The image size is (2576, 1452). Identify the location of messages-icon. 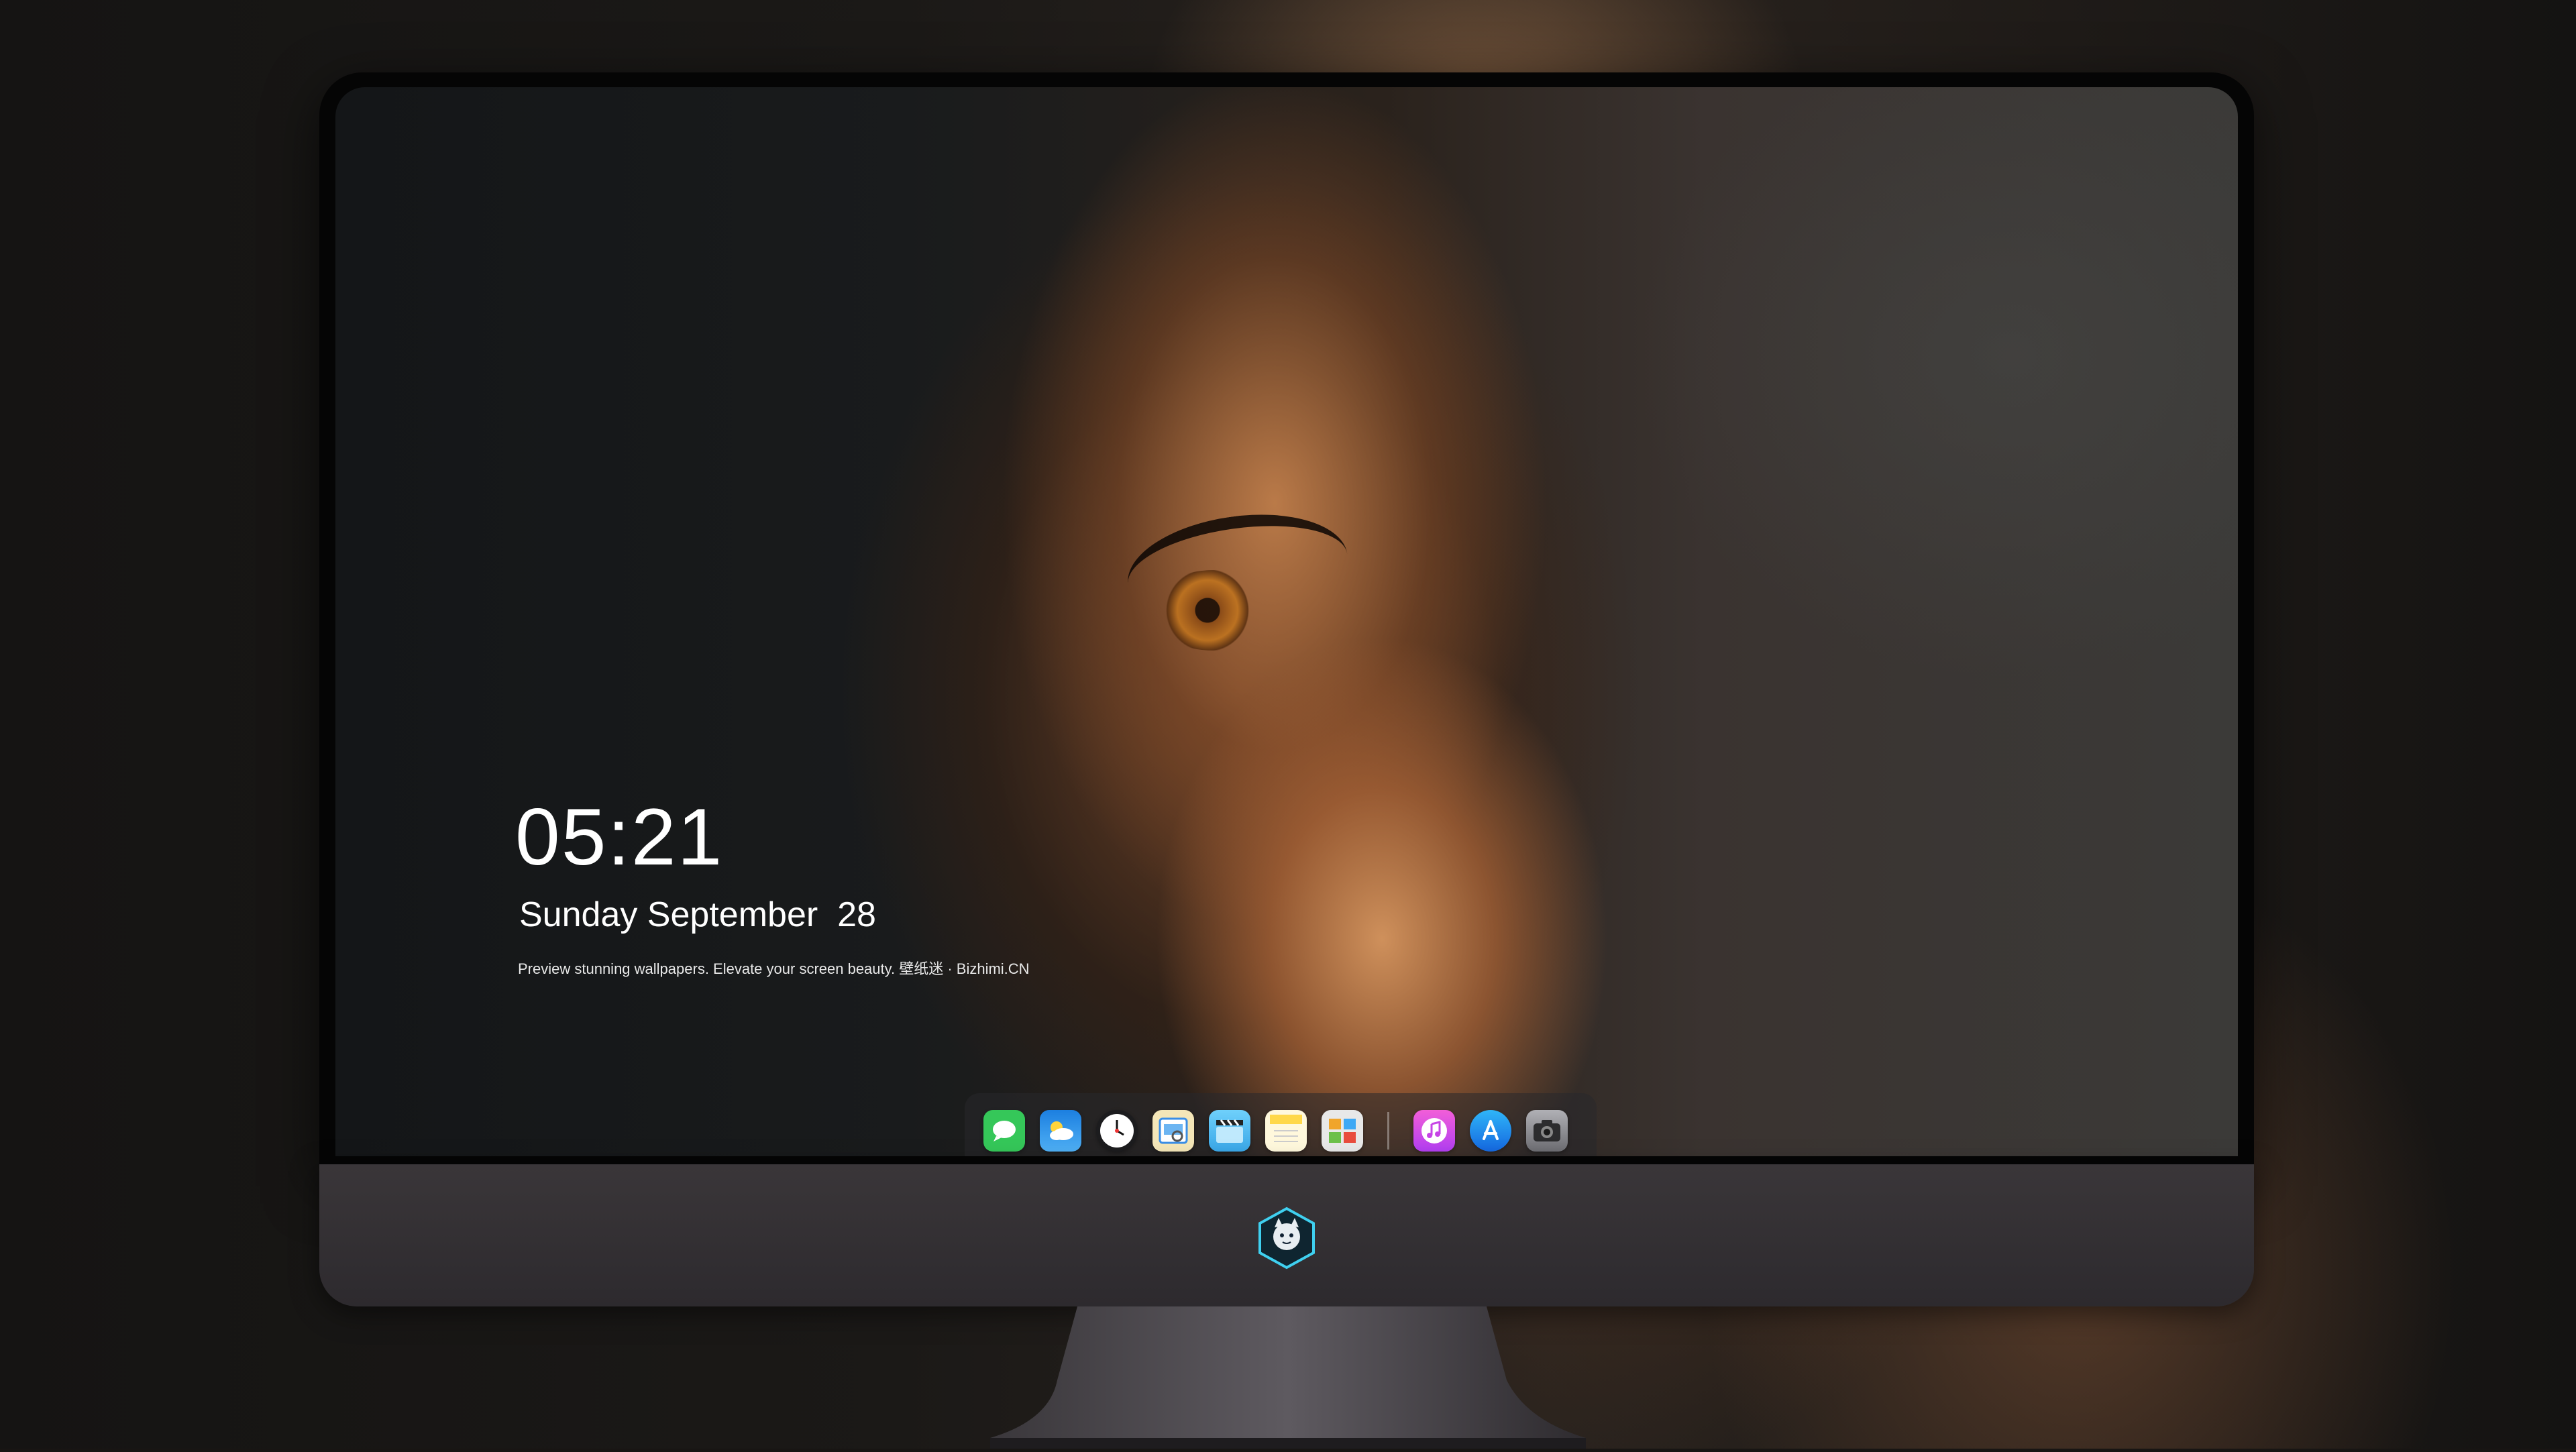
(1004, 1131).